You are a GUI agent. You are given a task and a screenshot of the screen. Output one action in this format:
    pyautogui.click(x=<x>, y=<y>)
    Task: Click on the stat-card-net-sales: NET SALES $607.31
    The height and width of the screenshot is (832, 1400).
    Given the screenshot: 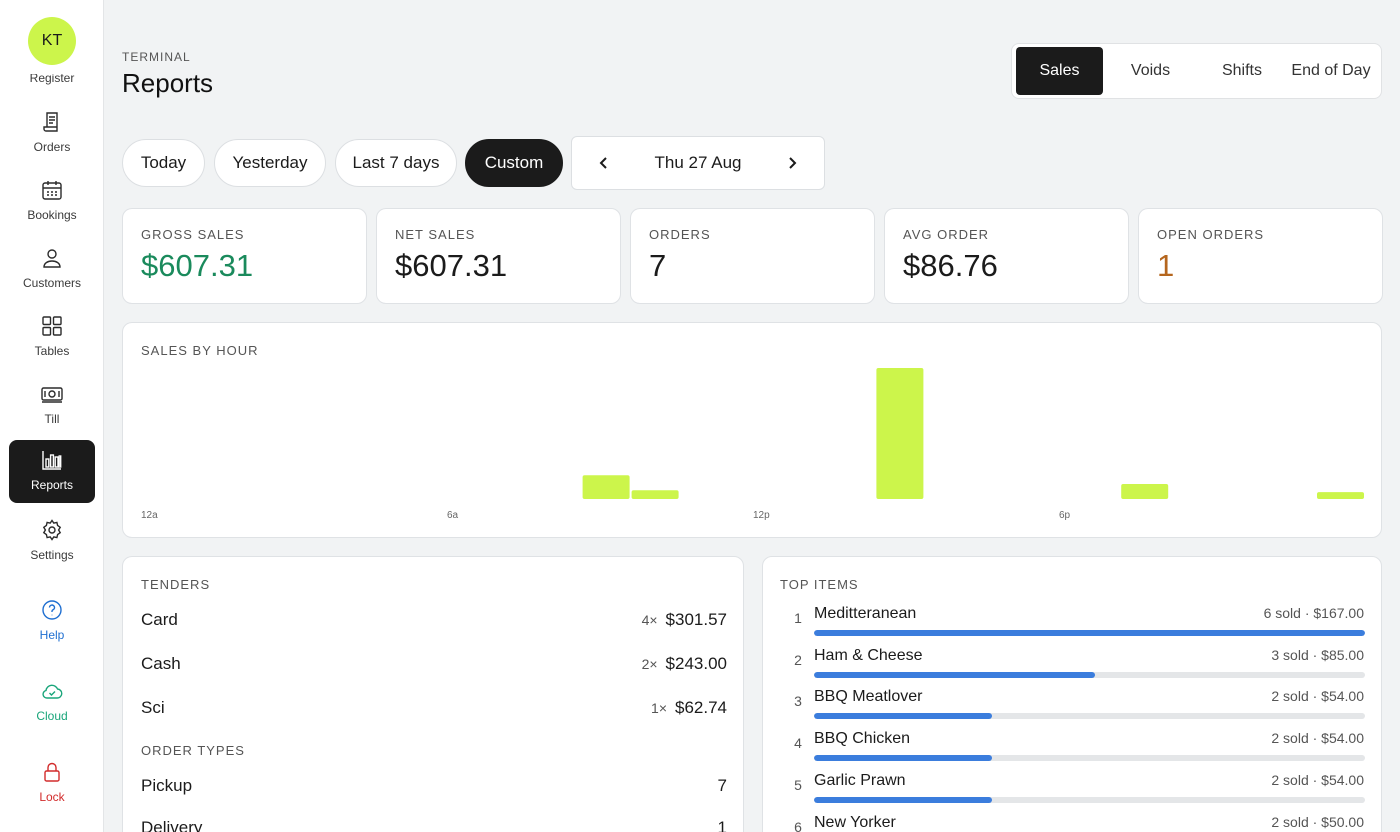 What is the action you would take?
    pyautogui.click(x=498, y=256)
    